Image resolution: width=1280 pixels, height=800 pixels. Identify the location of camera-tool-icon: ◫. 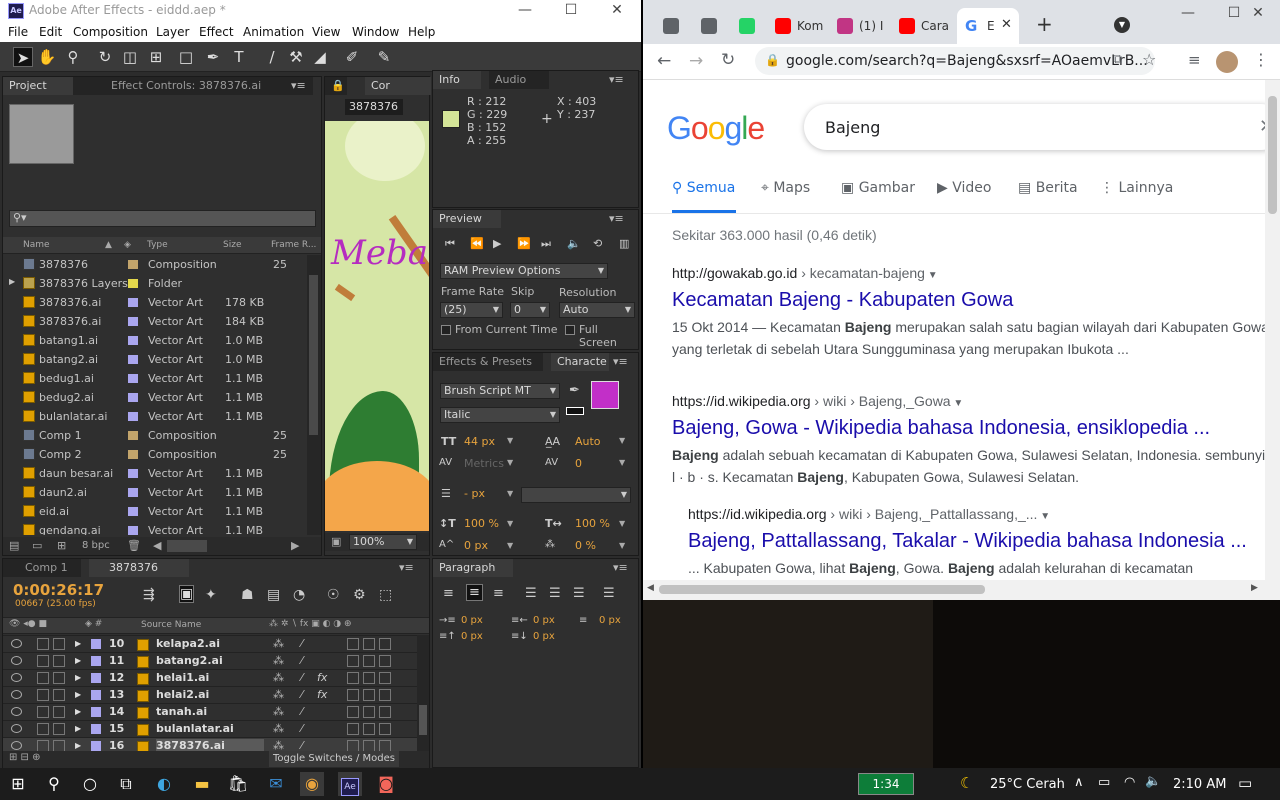
(130, 57).